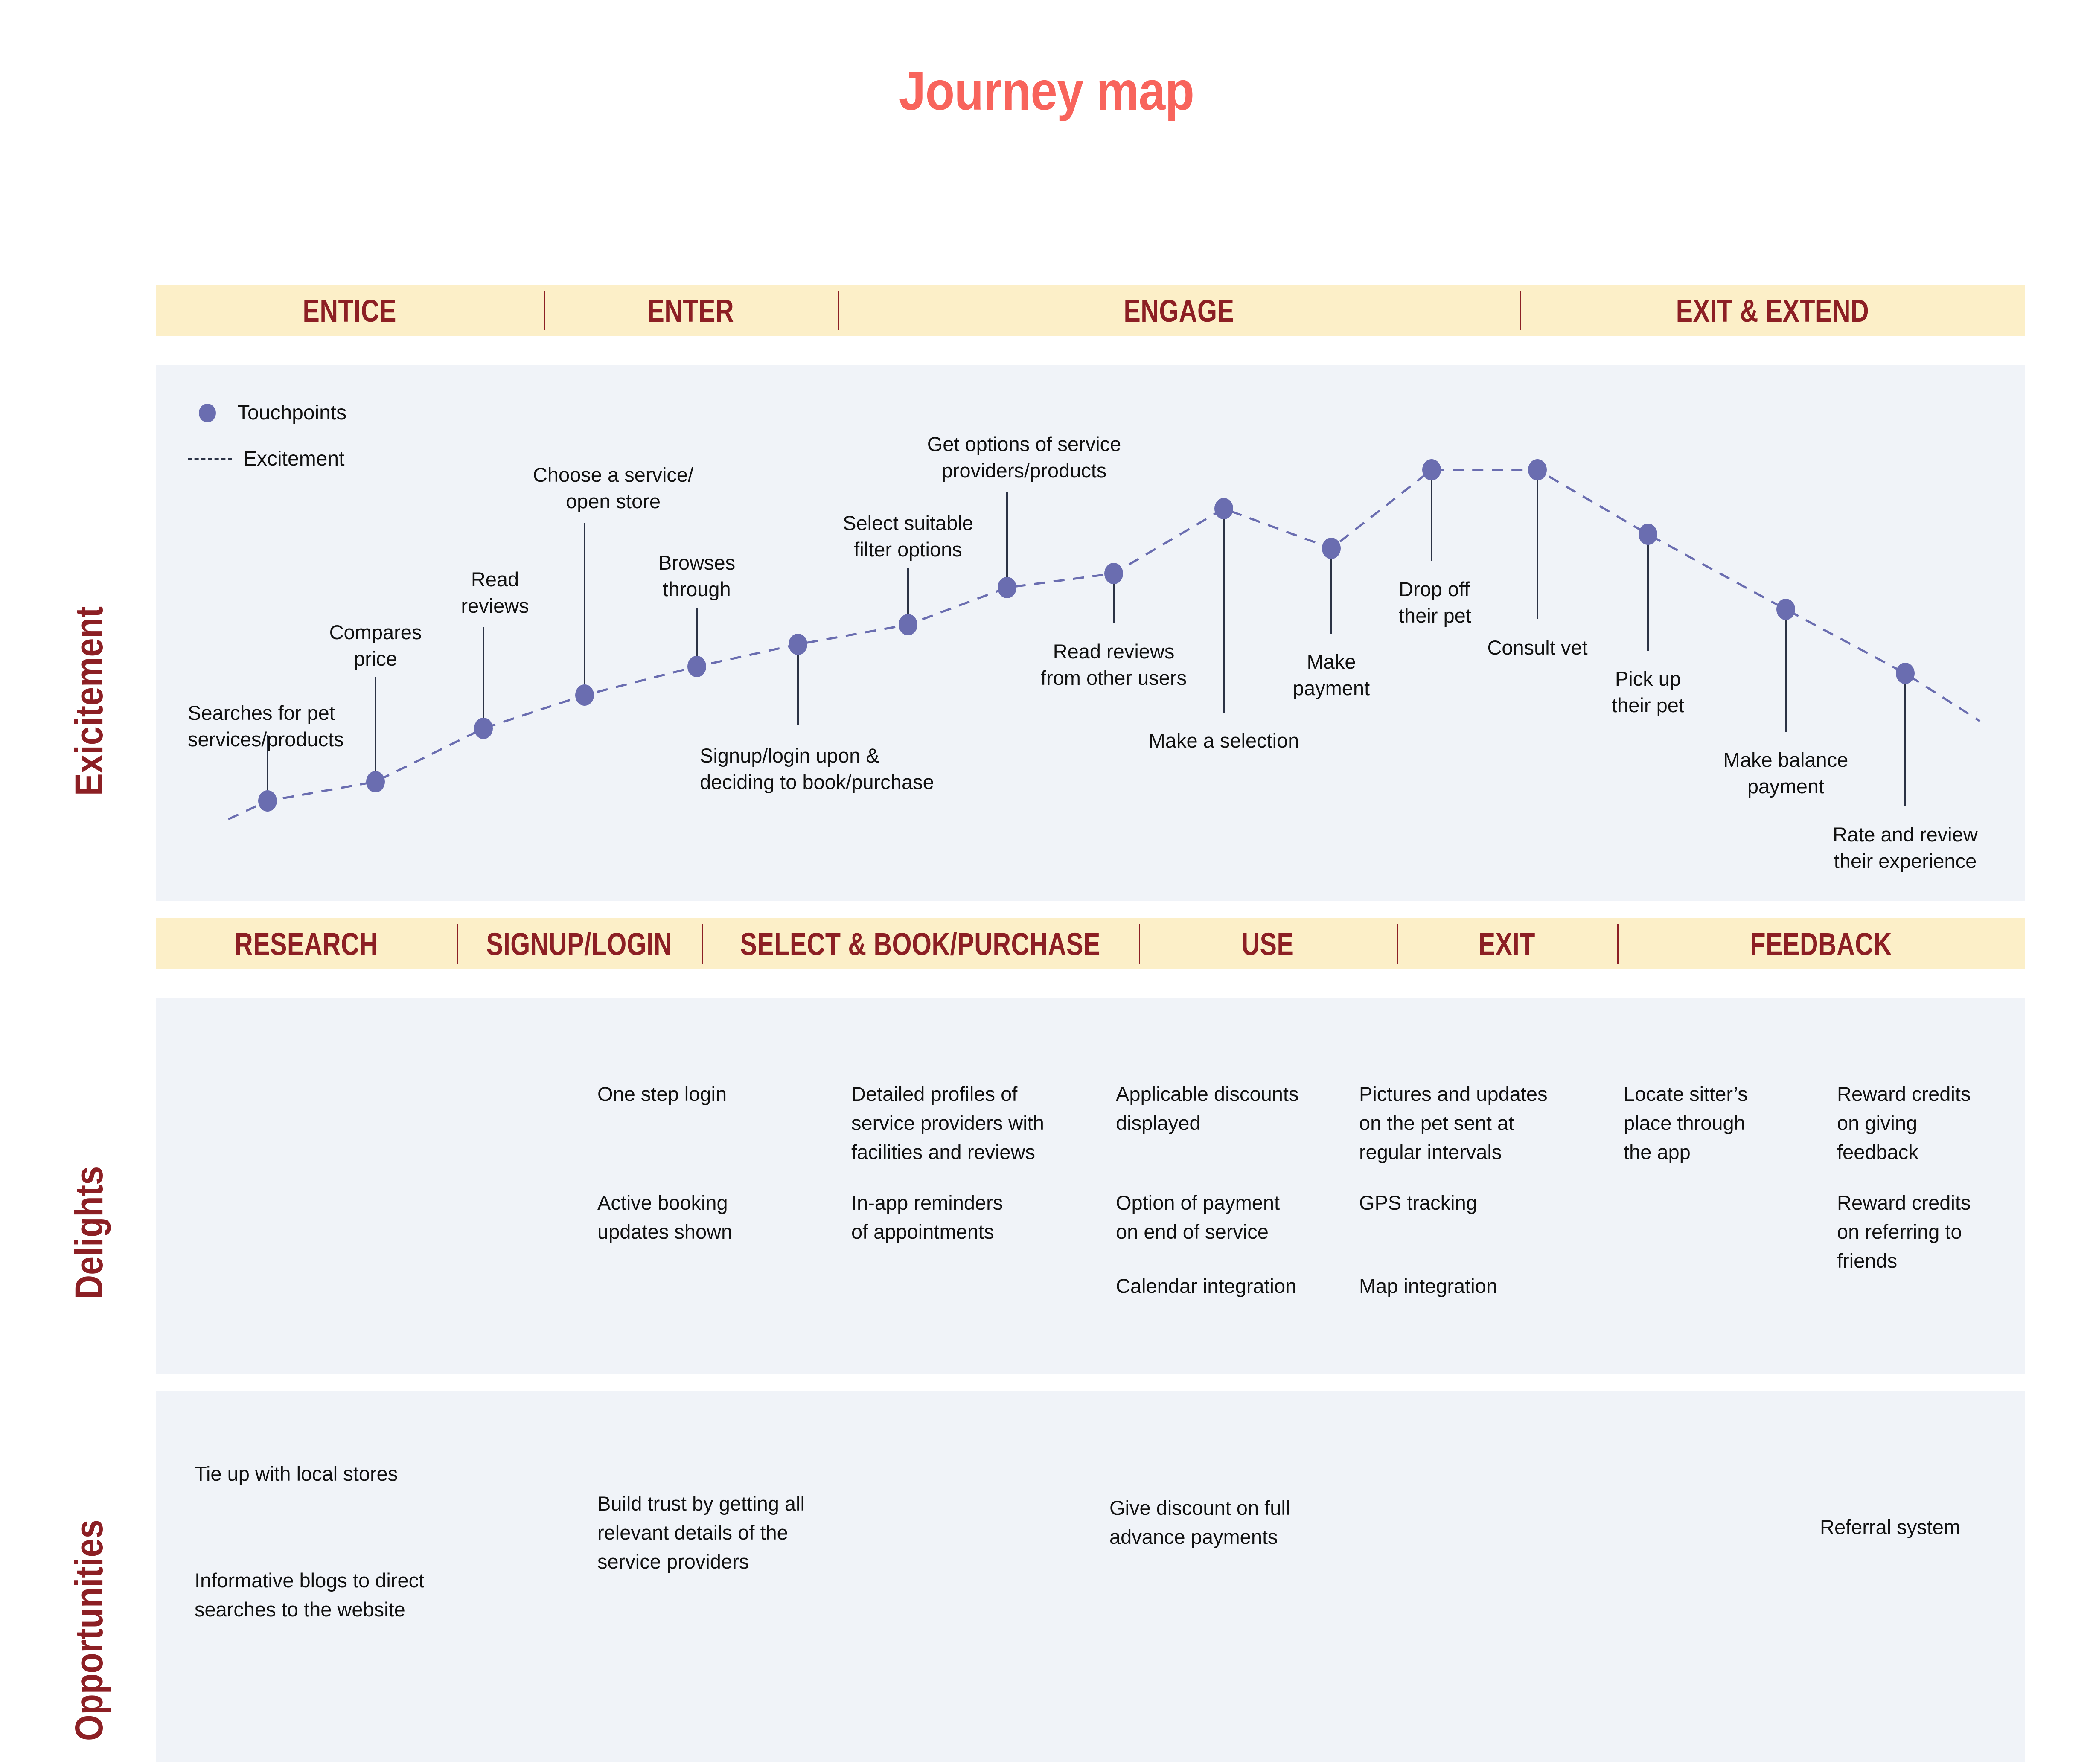  What do you see at coordinates (89, 1232) in the screenshot?
I see `row-label-delights: Delights` at bounding box center [89, 1232].